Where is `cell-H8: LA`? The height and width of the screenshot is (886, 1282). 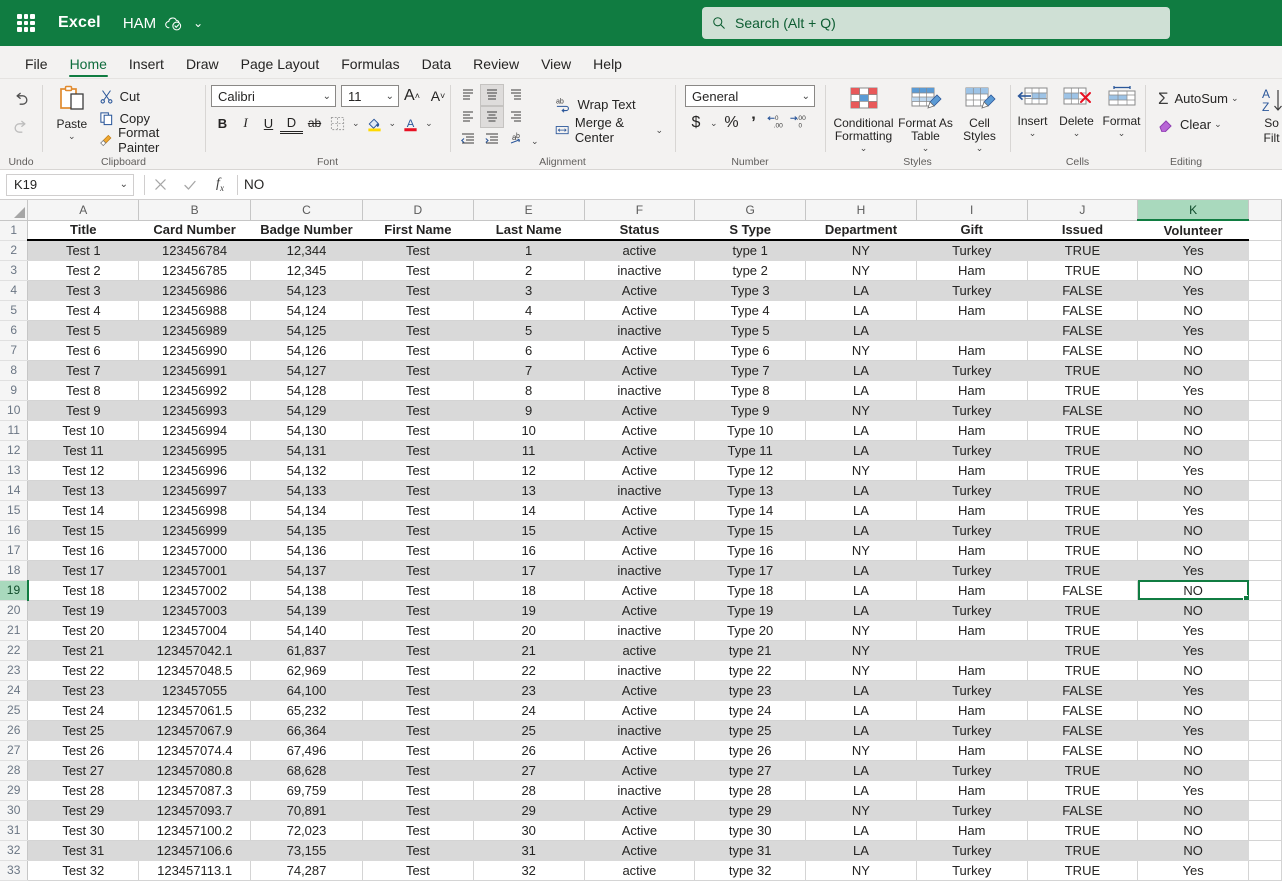
cell-H8: LA is located at coordinates (861, 370).